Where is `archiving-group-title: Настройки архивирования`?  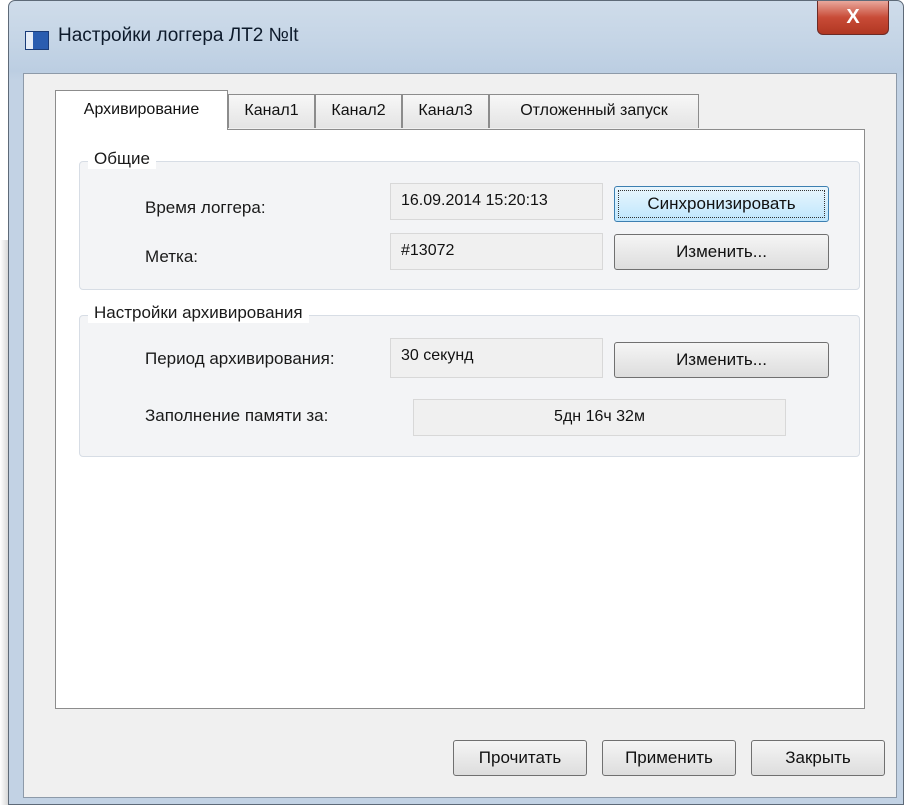
archiving-group-title: Настройки архивирования is located at coordinates (198, 313).